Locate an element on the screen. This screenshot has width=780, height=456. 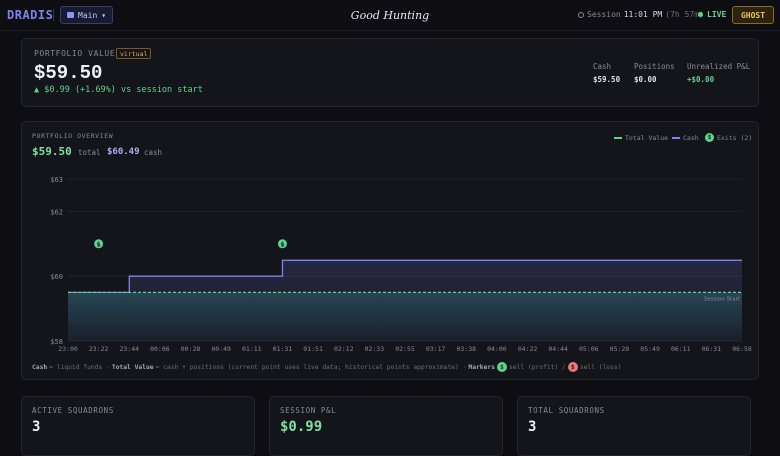
legend-total-value: Total Value is located at coordinates (641, 138).